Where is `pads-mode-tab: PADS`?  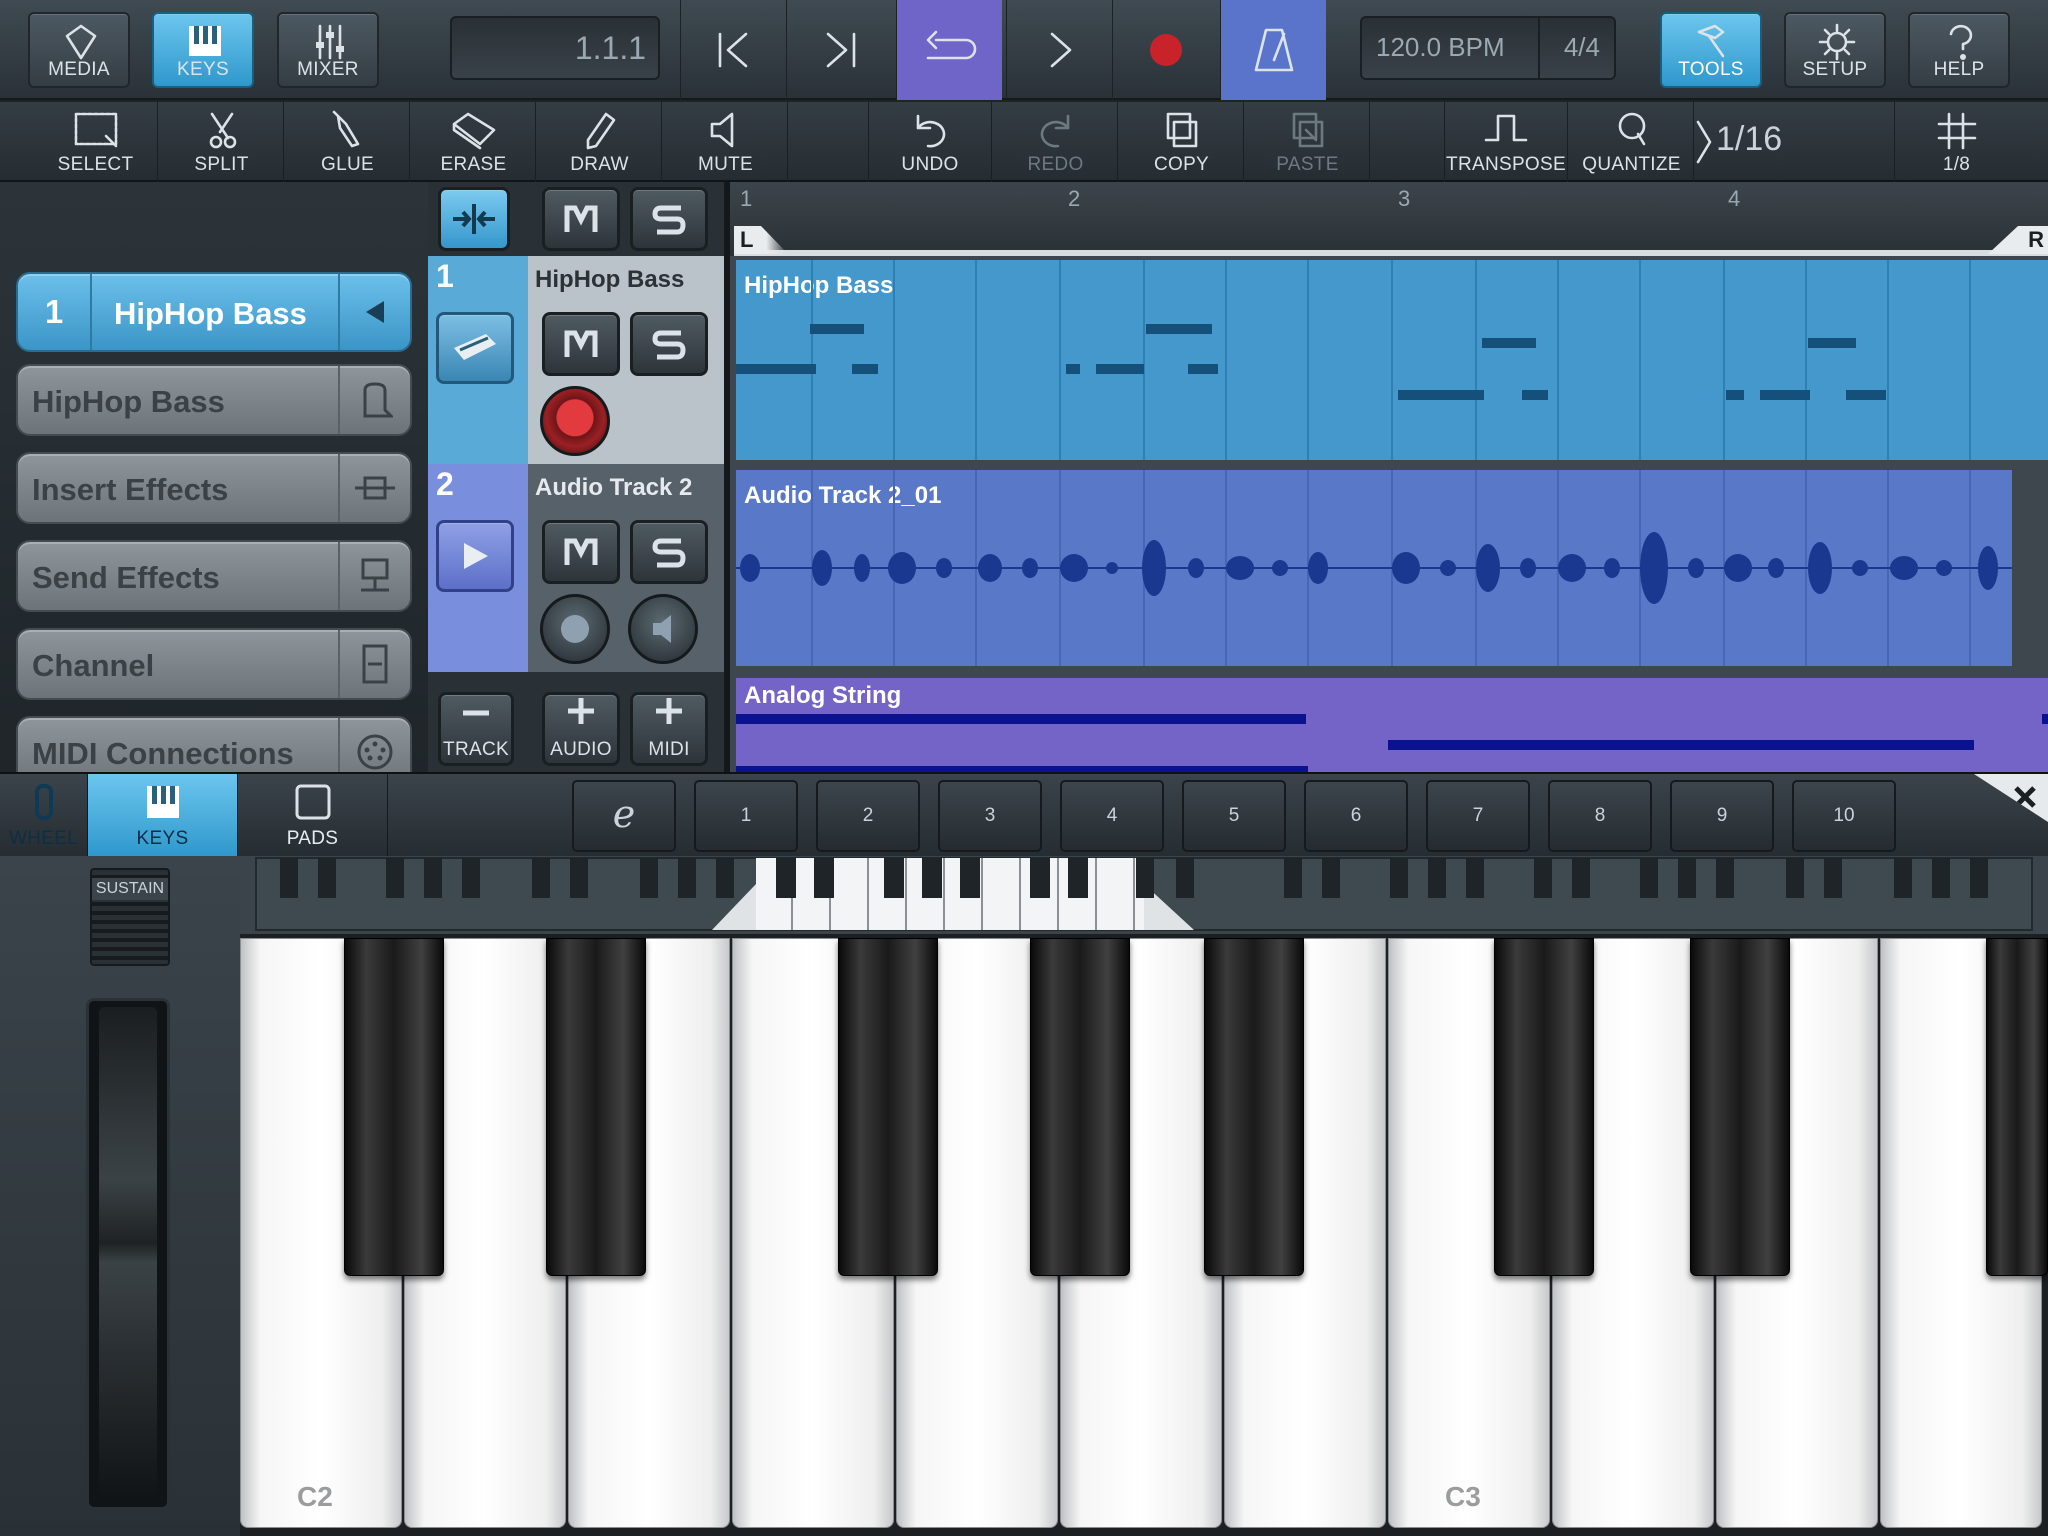
pads-mode-tab: PADS is located at coordinates (313, 815).